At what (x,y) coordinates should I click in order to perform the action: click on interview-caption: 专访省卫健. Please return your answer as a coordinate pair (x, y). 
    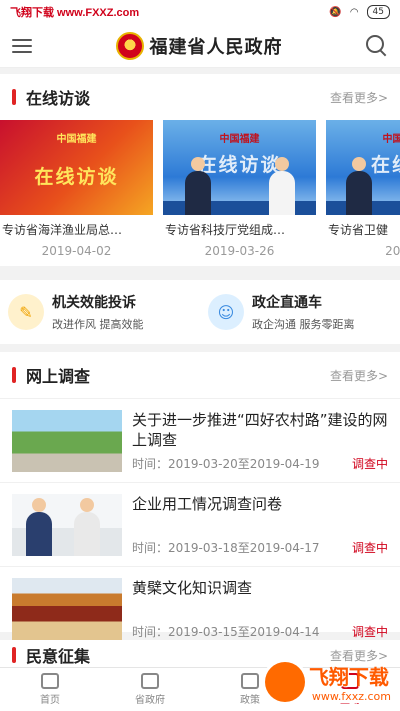
    Looking at the image, I should click on (358, 230).